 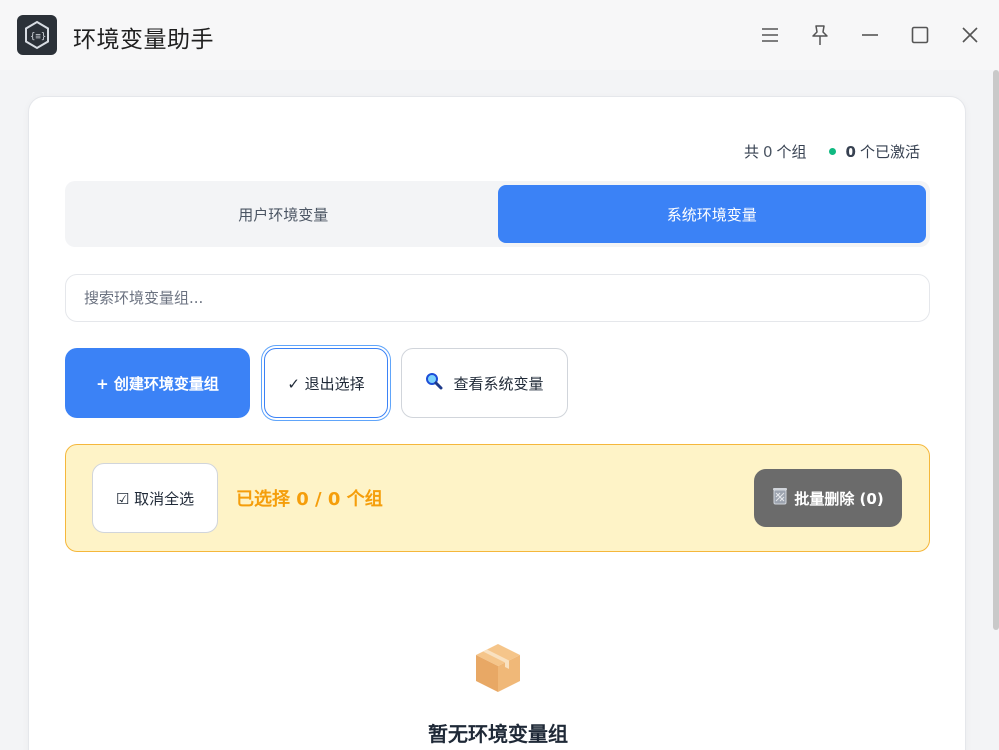 What do you see at coordinates (820, 35) in the screenshot?
I see `pin-icon` at bounding box center [820, 35].